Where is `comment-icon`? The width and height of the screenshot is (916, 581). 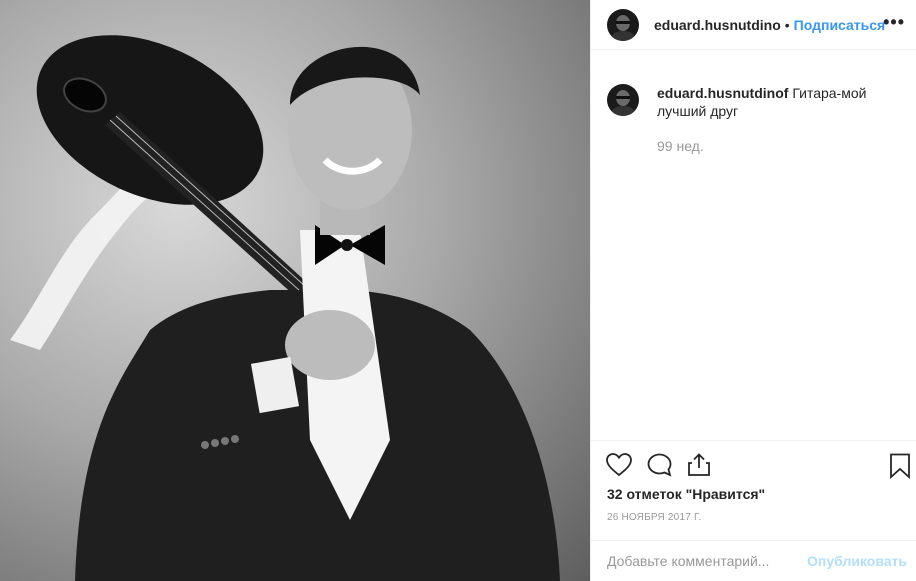 comment-icon is located at coordinates (660, 467).